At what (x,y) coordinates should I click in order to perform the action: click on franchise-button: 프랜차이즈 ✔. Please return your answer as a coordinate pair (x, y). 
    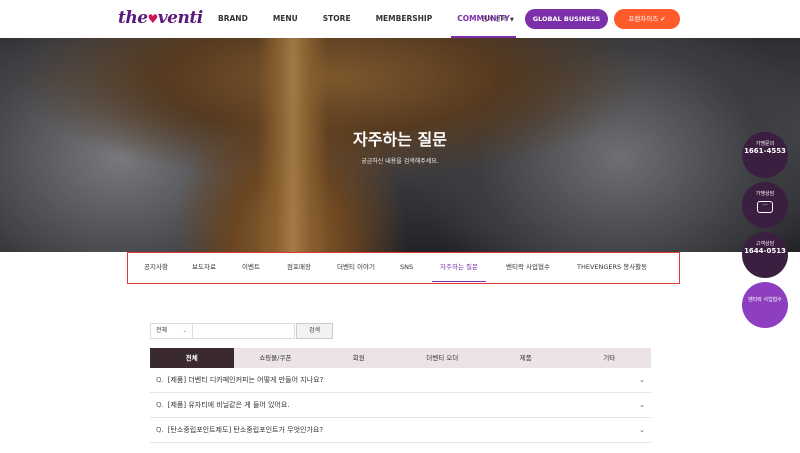
    Looking at the image, I should click on (647, 19).